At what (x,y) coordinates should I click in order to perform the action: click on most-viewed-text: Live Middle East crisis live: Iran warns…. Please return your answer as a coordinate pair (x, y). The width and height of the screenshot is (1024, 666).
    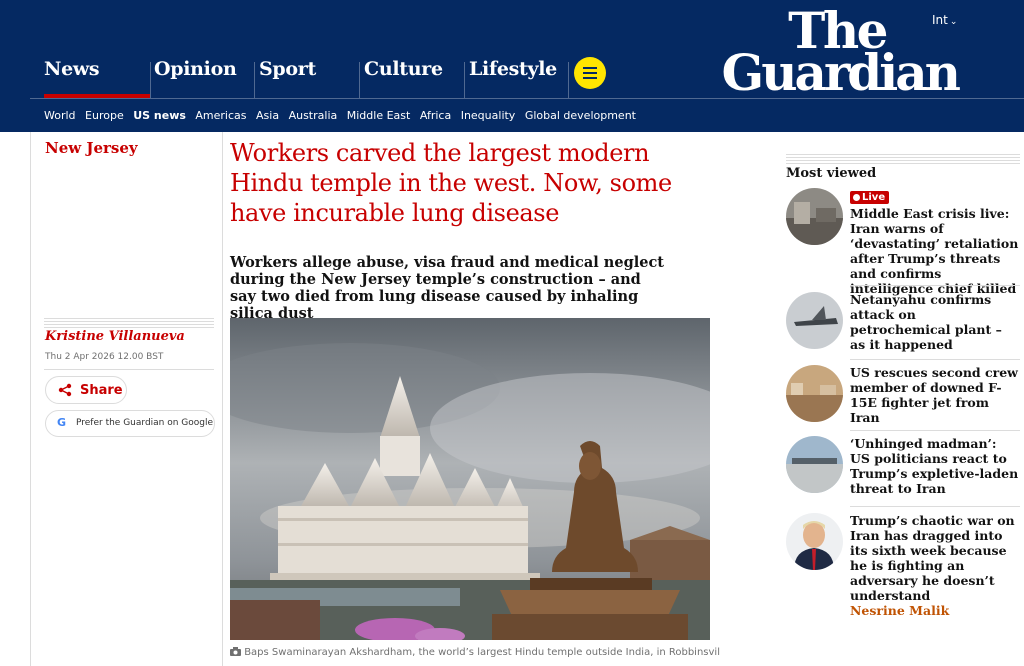
    Looking at the image, I should click on (935, 242).